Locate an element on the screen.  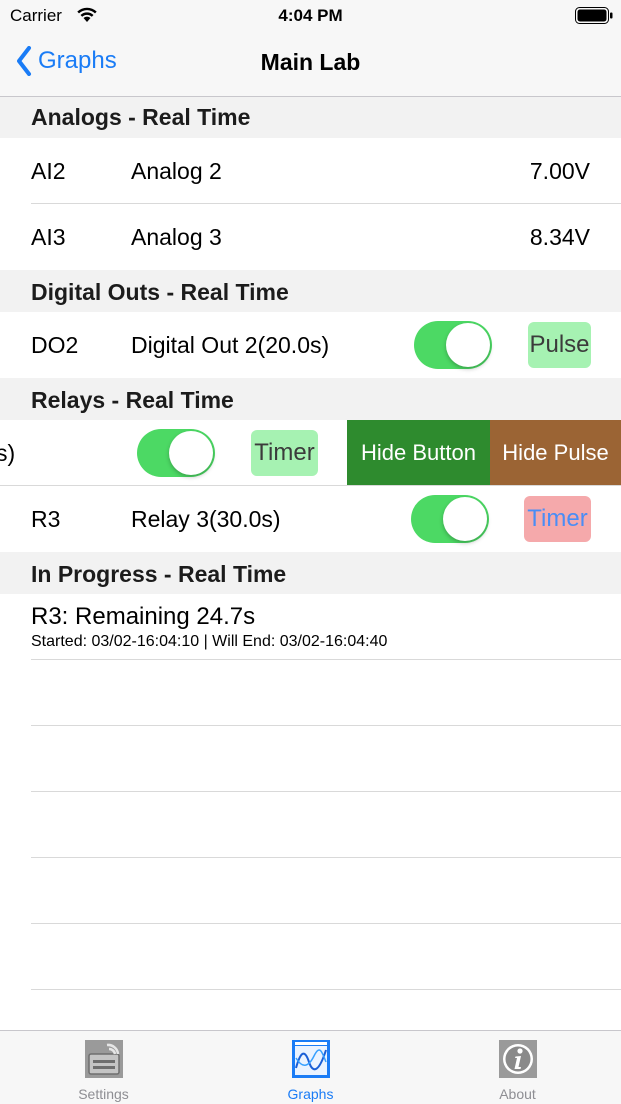
digital-out-toggle is located at coordinates (453, 345).